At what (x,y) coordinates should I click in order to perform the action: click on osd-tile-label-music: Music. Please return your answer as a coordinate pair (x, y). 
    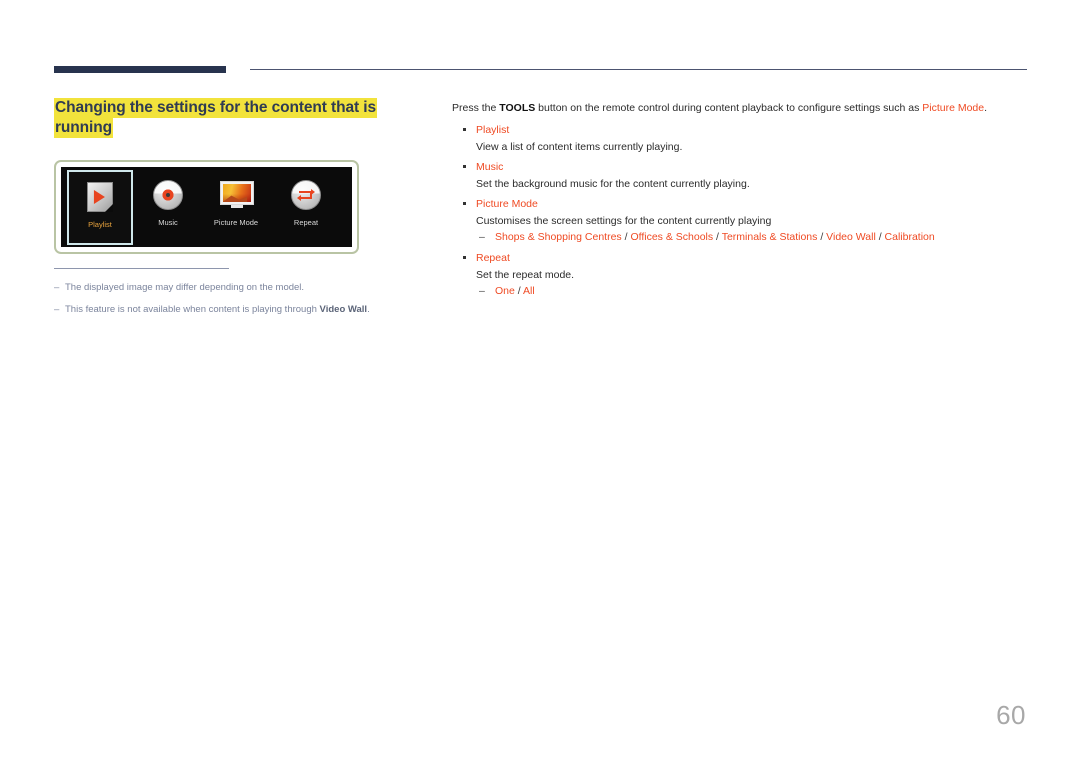
    Looking at the image, I should click on (168, 222).